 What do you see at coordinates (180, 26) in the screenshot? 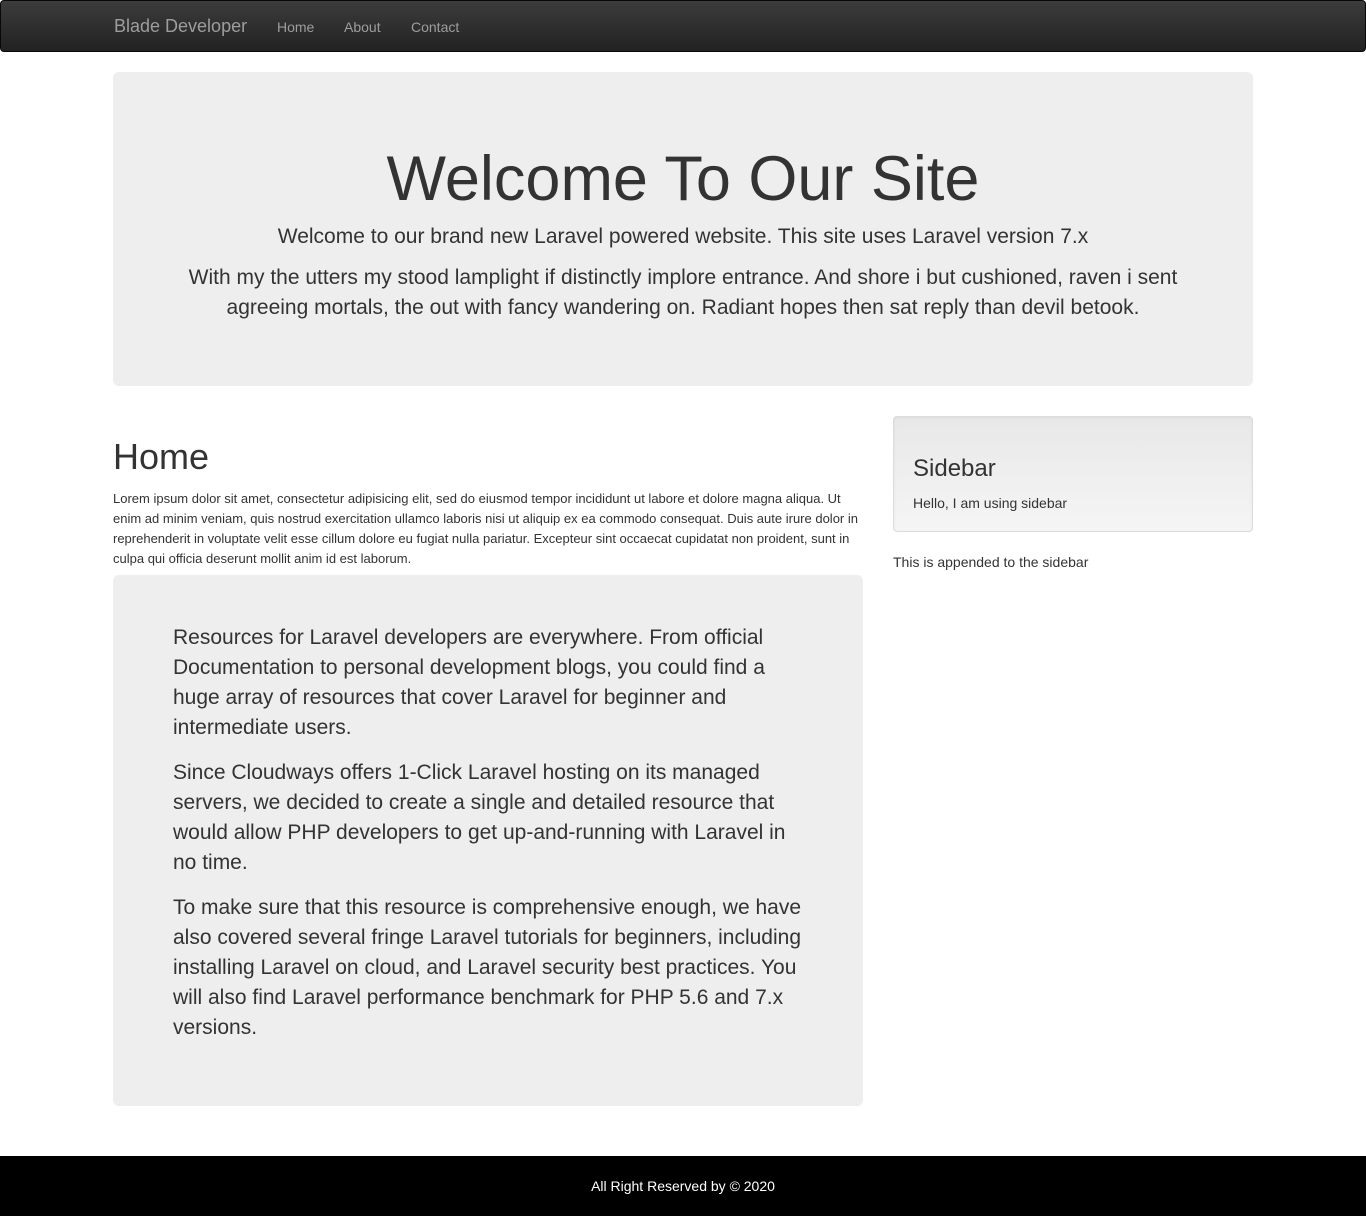
I see `brand-link: Blade Developer` at bounding box center [180, 26].